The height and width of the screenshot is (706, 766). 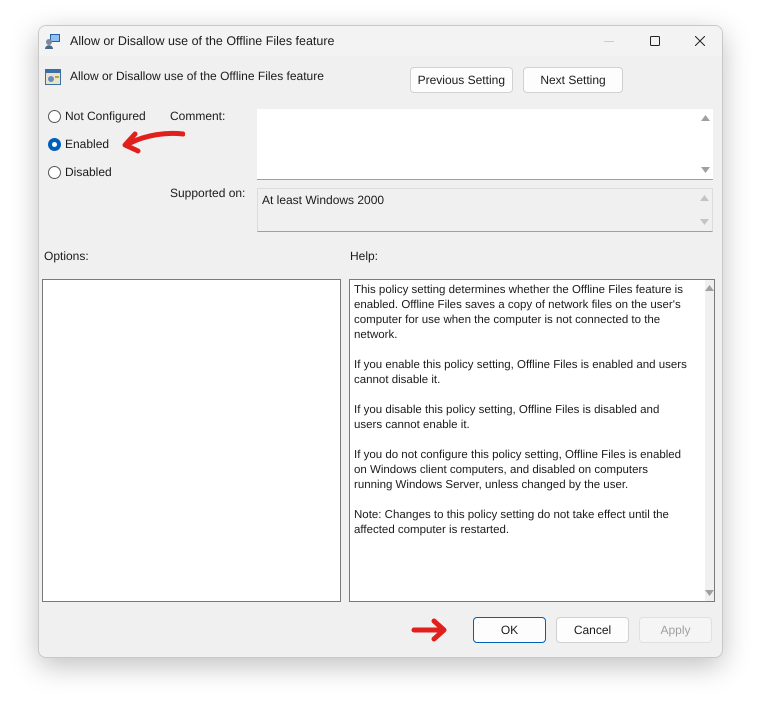 What do you see at coordinates (512, 523) in the screenshot?
I see `help-text: Note: Changes to this policy setting do not take effect until the affected computer is restarted.` at bounding box center [512, 523].